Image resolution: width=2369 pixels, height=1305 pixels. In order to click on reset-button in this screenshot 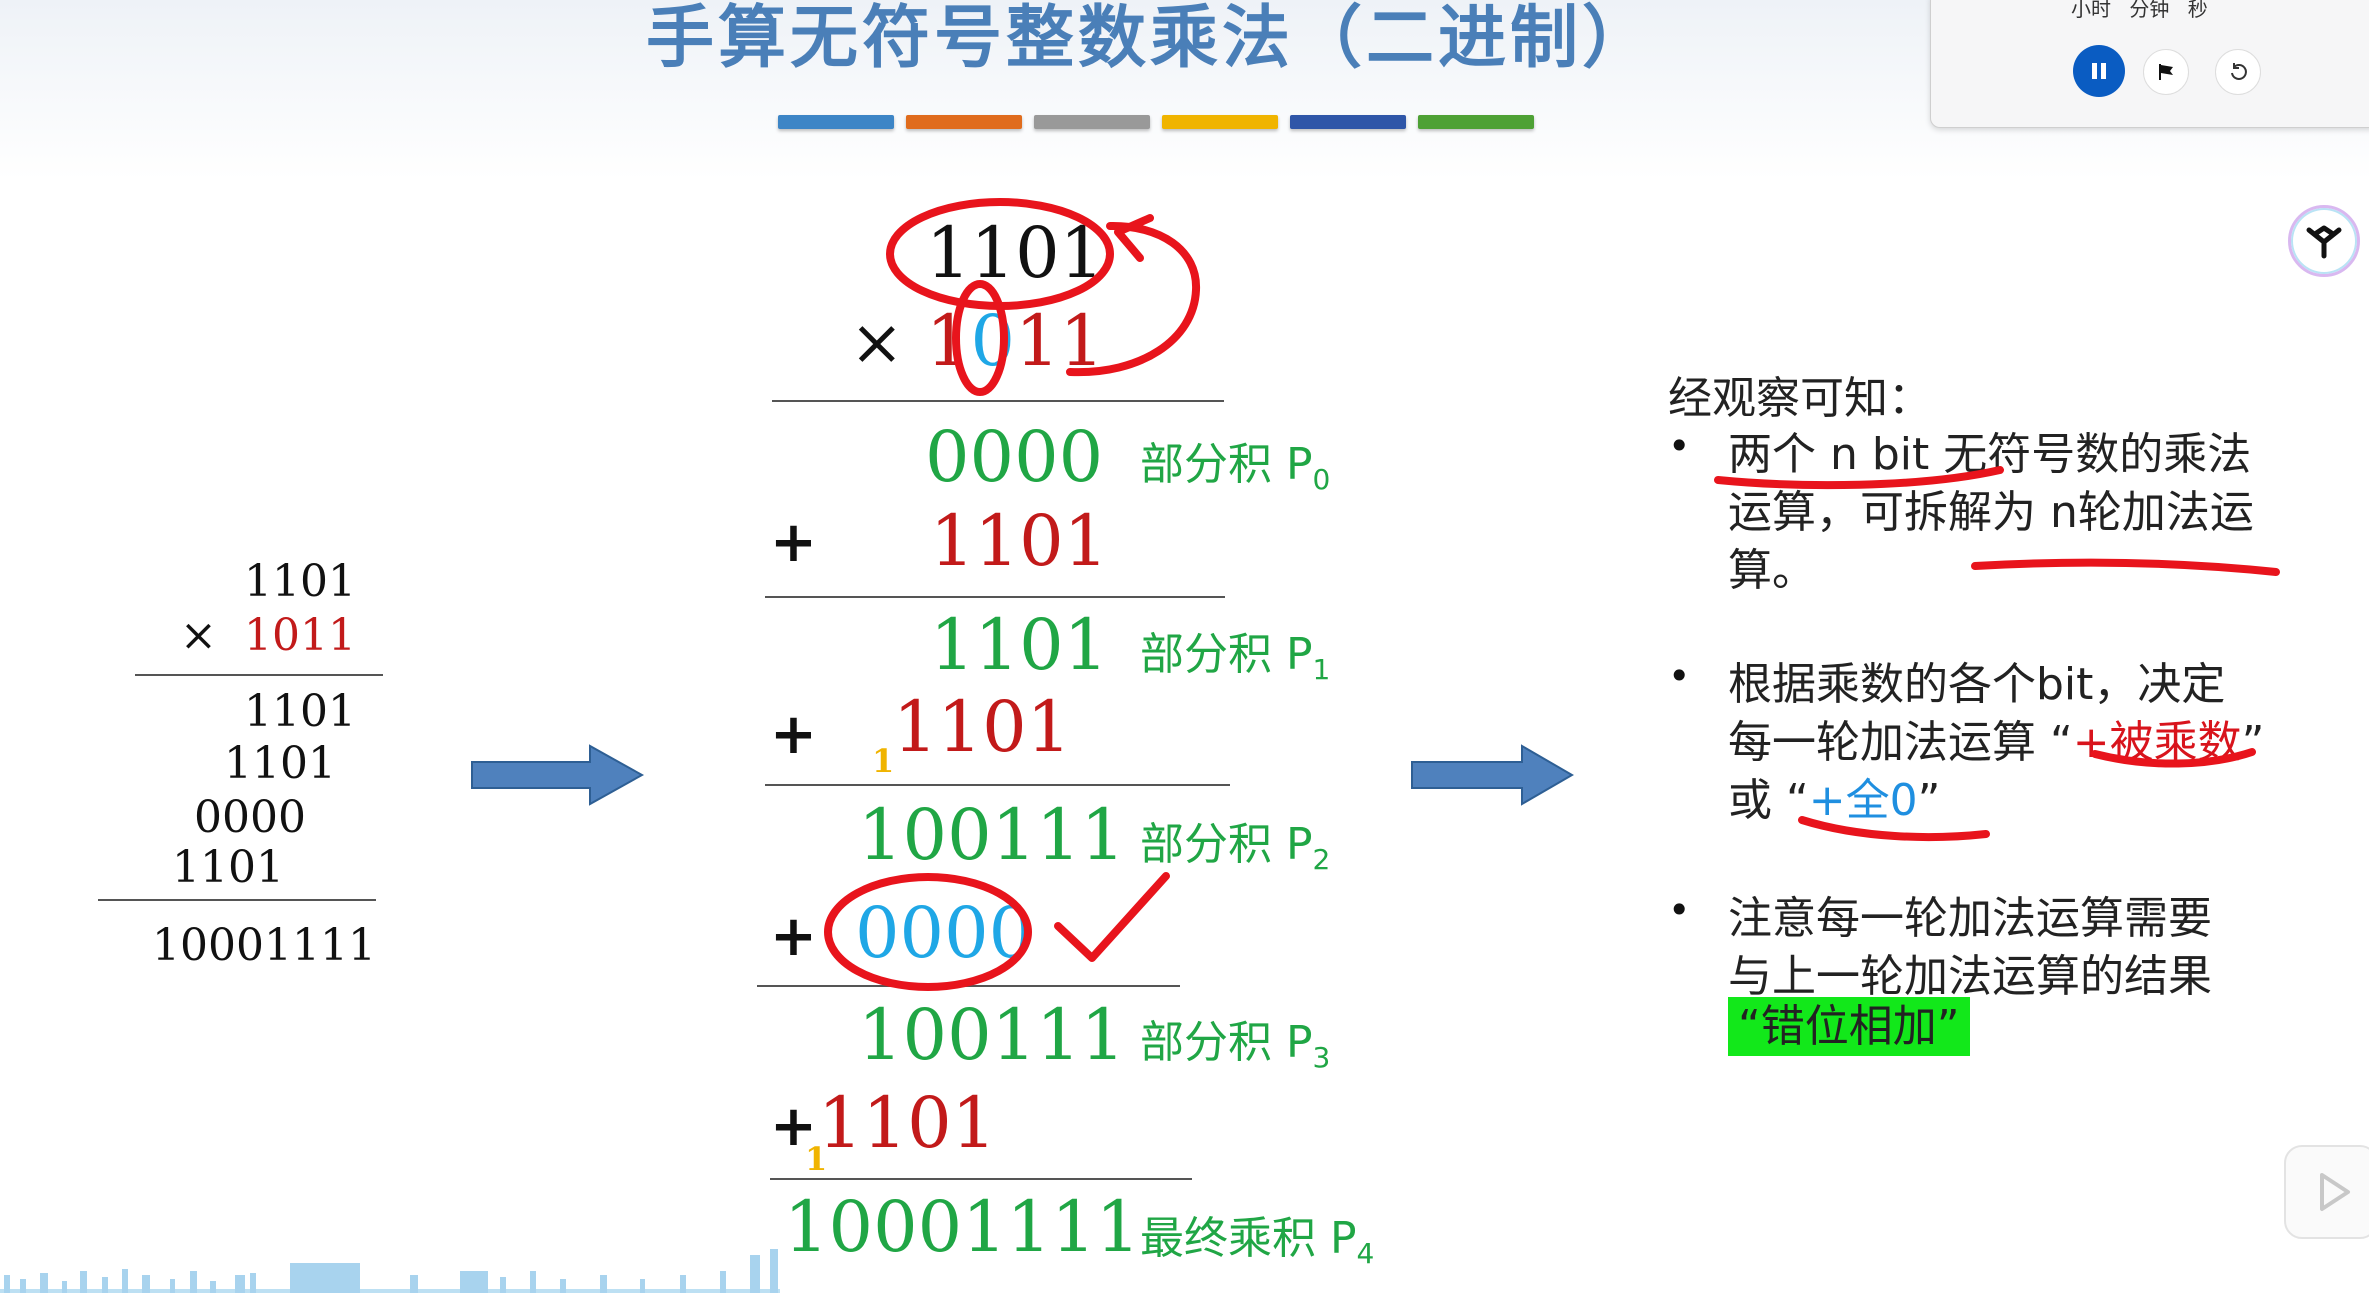, I will do `click(2238, 72)`.